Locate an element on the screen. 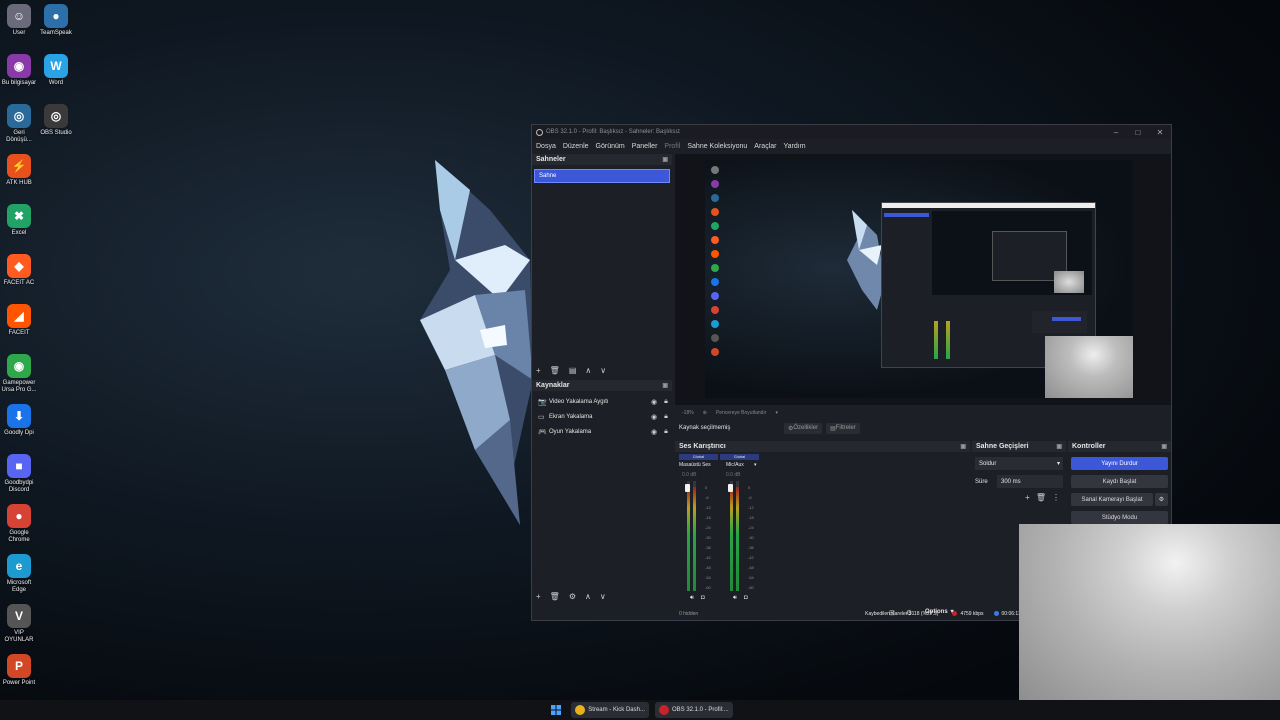 The height and width of the screenshot is (720, 1280). close-button: ✕ is located at coordinates (1160, 132).